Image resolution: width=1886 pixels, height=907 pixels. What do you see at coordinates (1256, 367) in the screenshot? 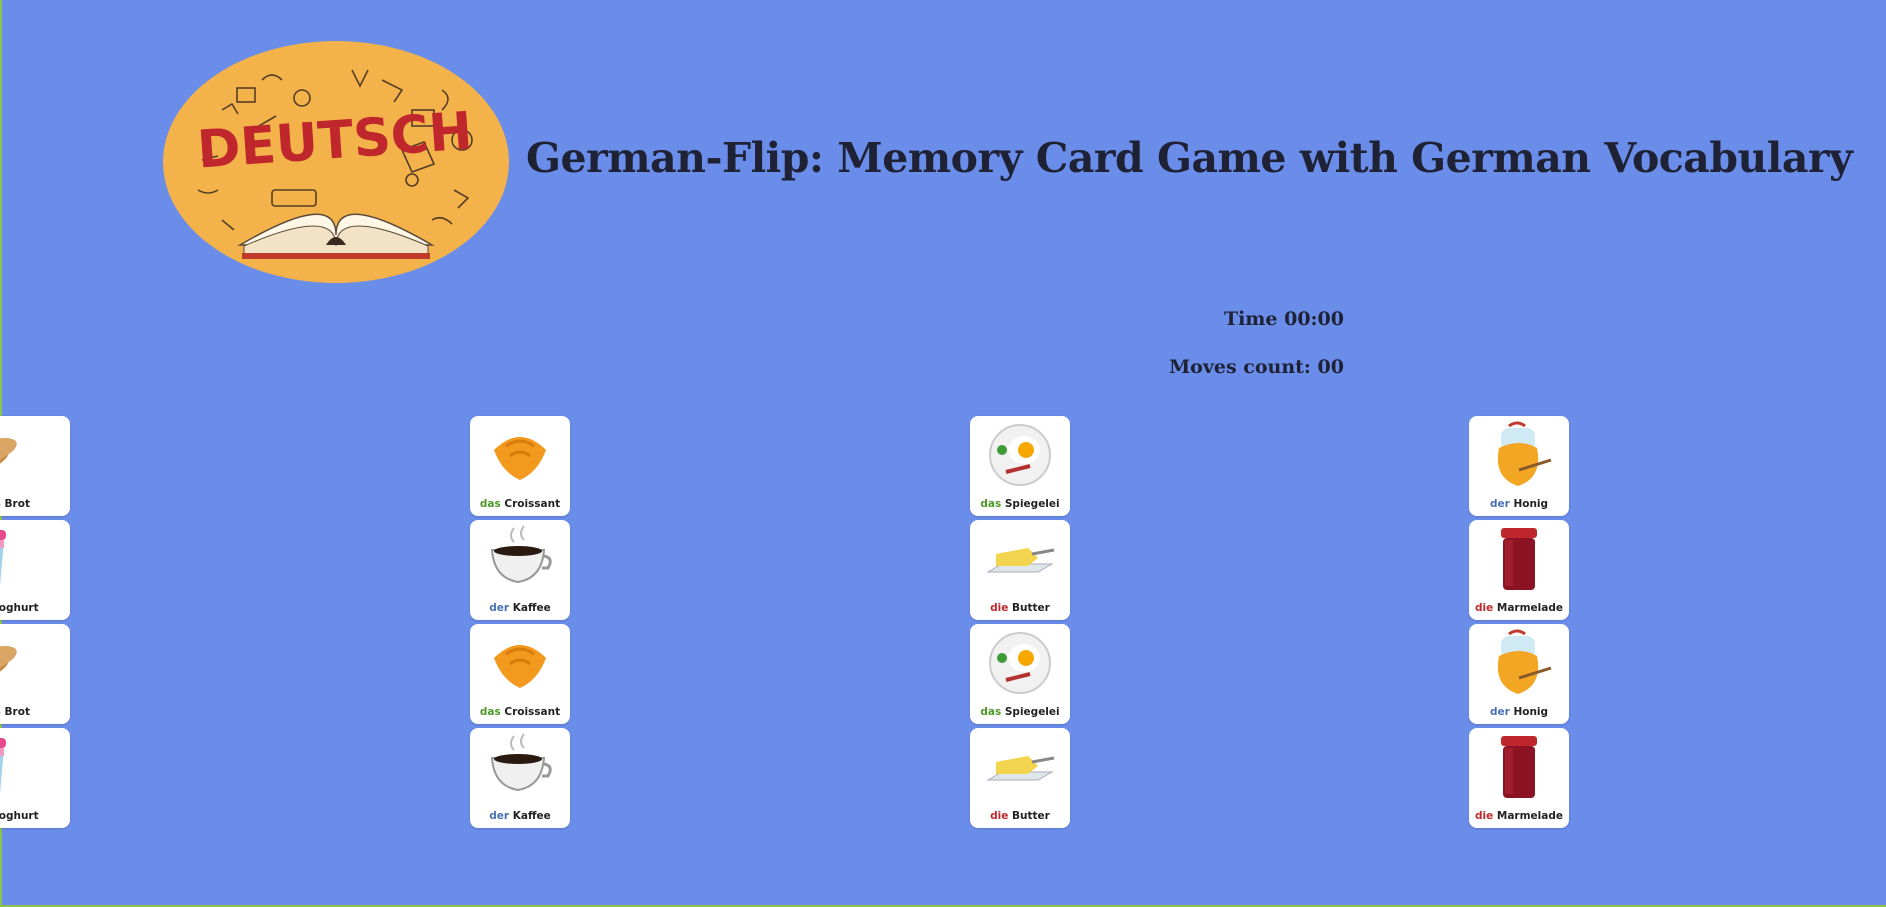
I see `moves-counter: Moves count: 00` at bounding box center [1256, 367].